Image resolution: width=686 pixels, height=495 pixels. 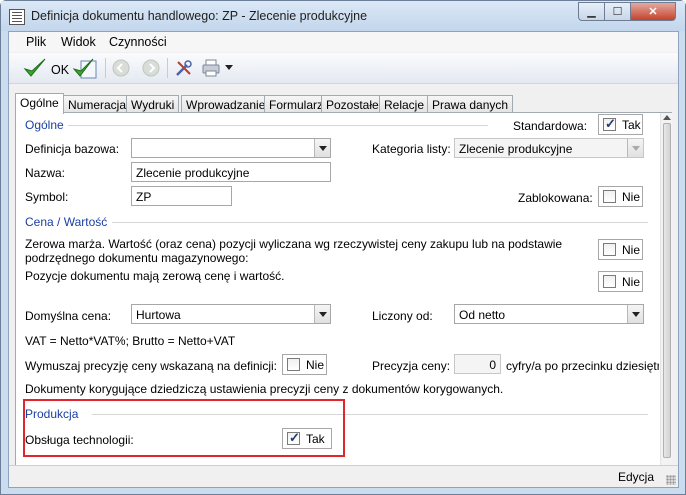 I want to click on maximize-icon: ☐, so click(x=617, y=12).